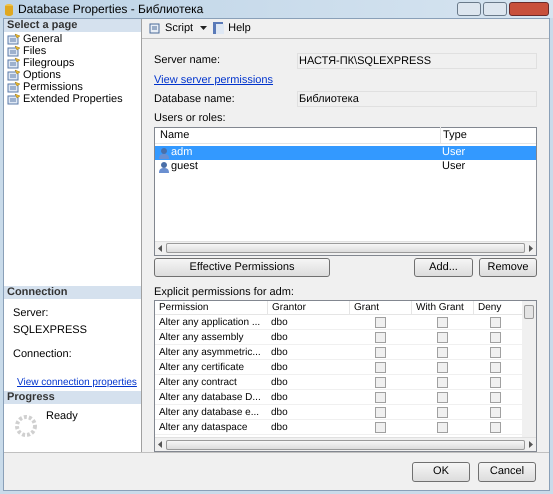  I want to click on progress-status: Ready, so click(62, 416).